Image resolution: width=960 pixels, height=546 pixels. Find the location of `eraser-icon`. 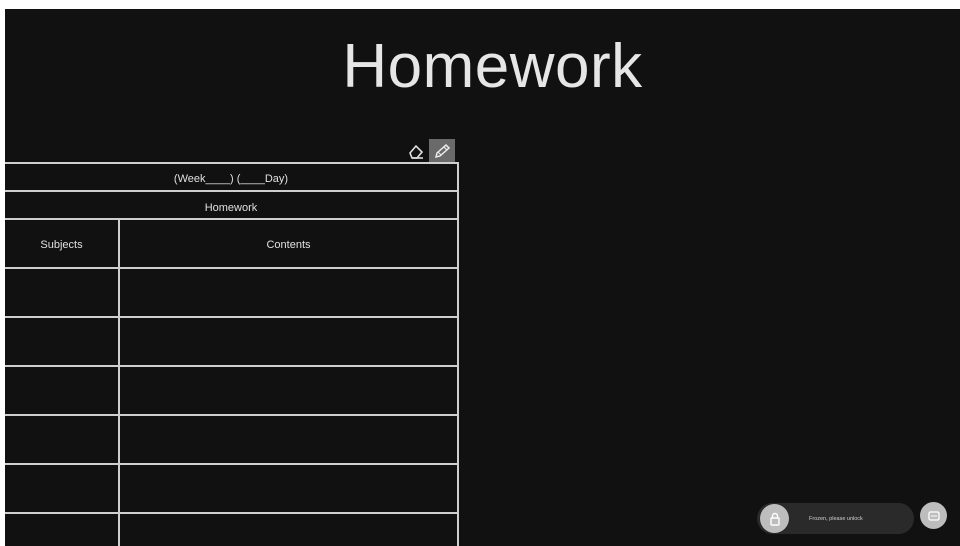

eraser-icon is located at coordinates (416, 151).